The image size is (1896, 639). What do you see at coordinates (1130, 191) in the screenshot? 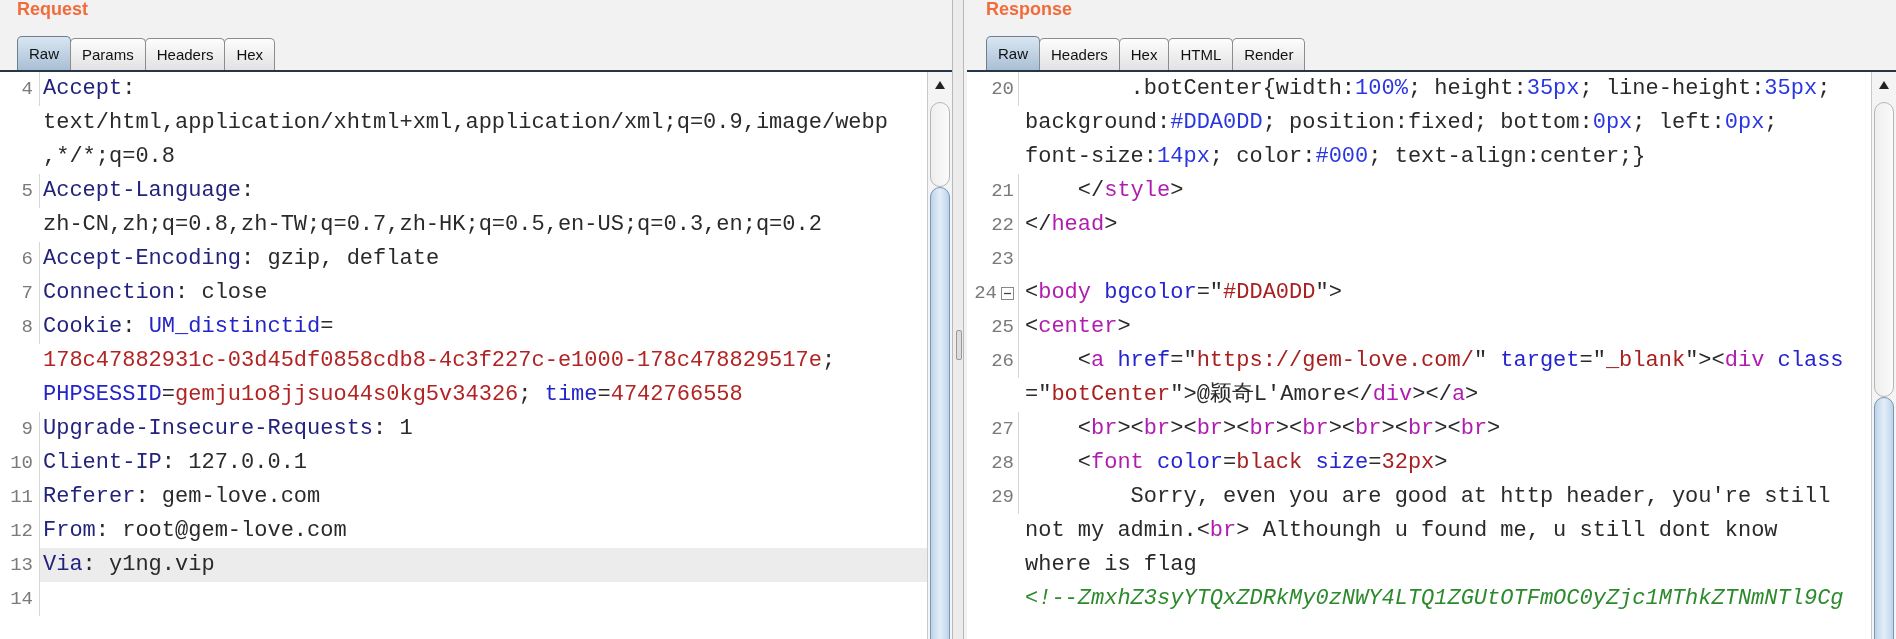
I see `code-line: </style>` at bounding box center [1130, 191].